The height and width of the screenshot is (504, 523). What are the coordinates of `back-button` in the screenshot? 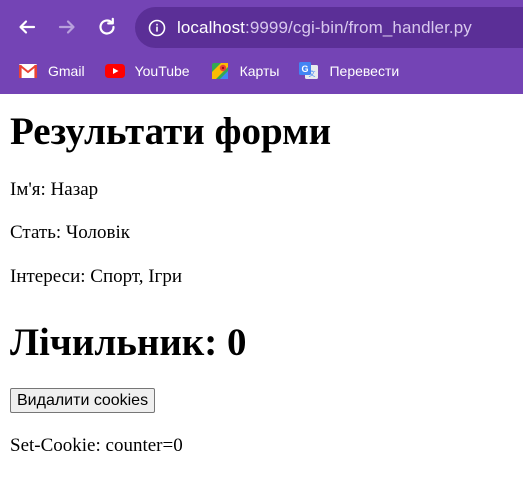 It's located at (27, 27).